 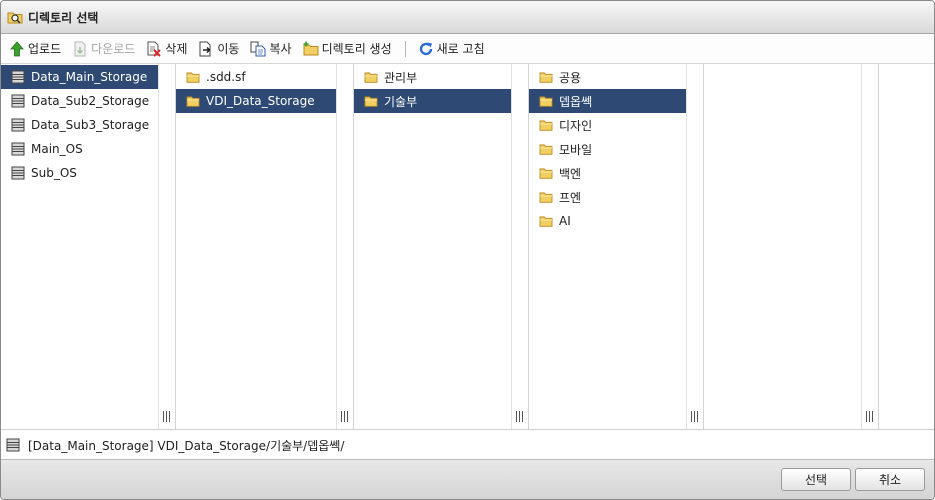 What do you see at coordinates (154, 49) in the screenshot?
I see `delete-document-icon` at bounding box center [154, 49].